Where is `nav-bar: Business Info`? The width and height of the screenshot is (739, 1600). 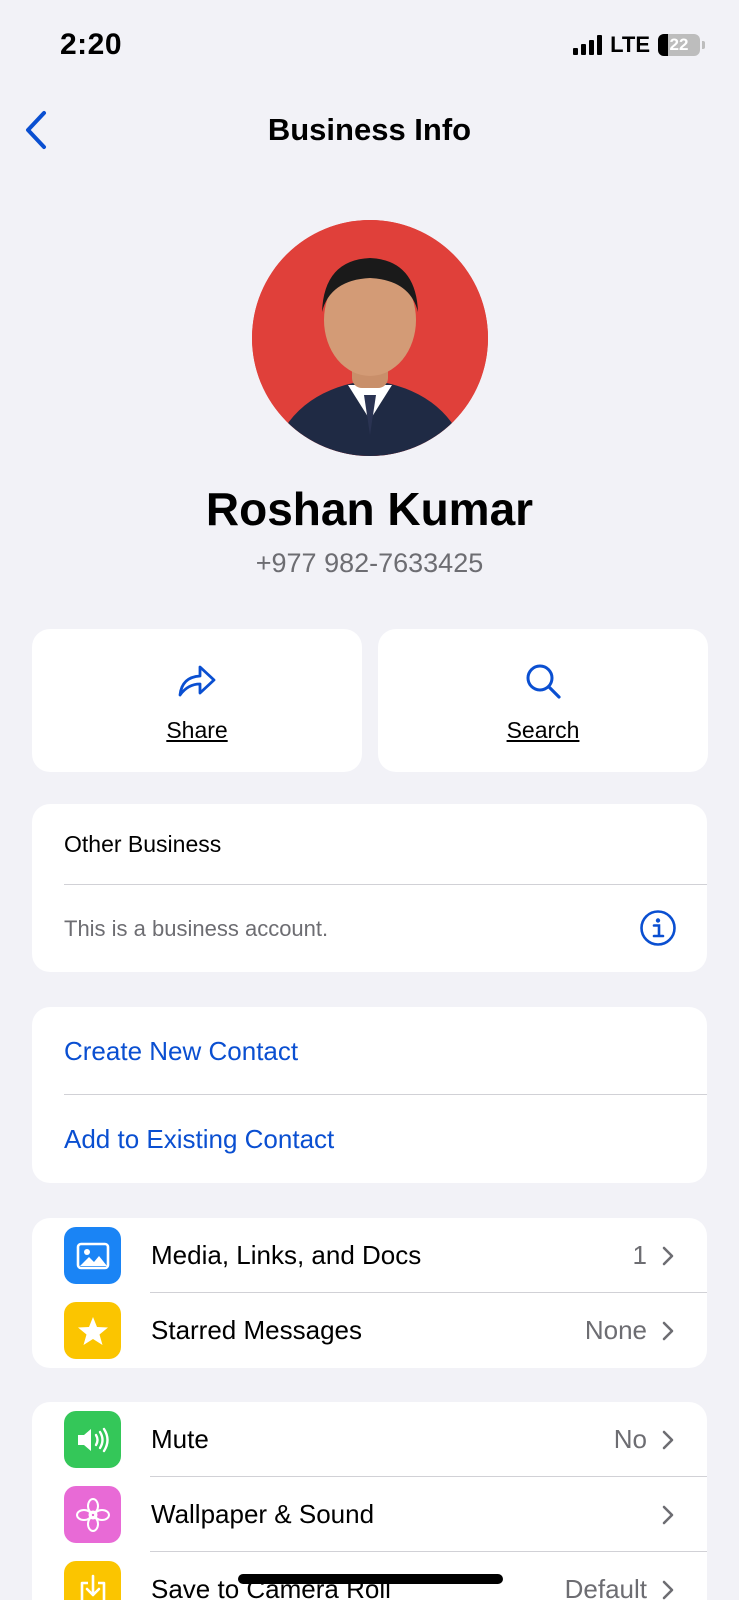
nav-bar: Business Info is located at coordinates (369, 130).